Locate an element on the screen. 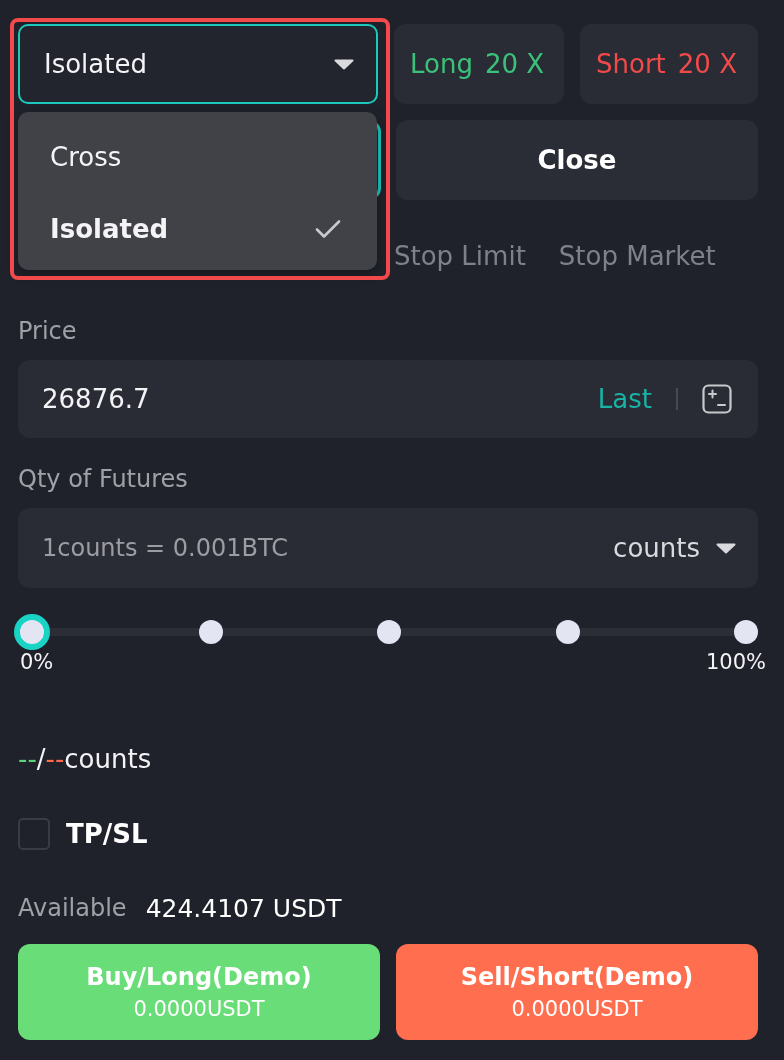 The image size is (784, 1060). unit-dropdown: counts is located at coordinates (674, 548).